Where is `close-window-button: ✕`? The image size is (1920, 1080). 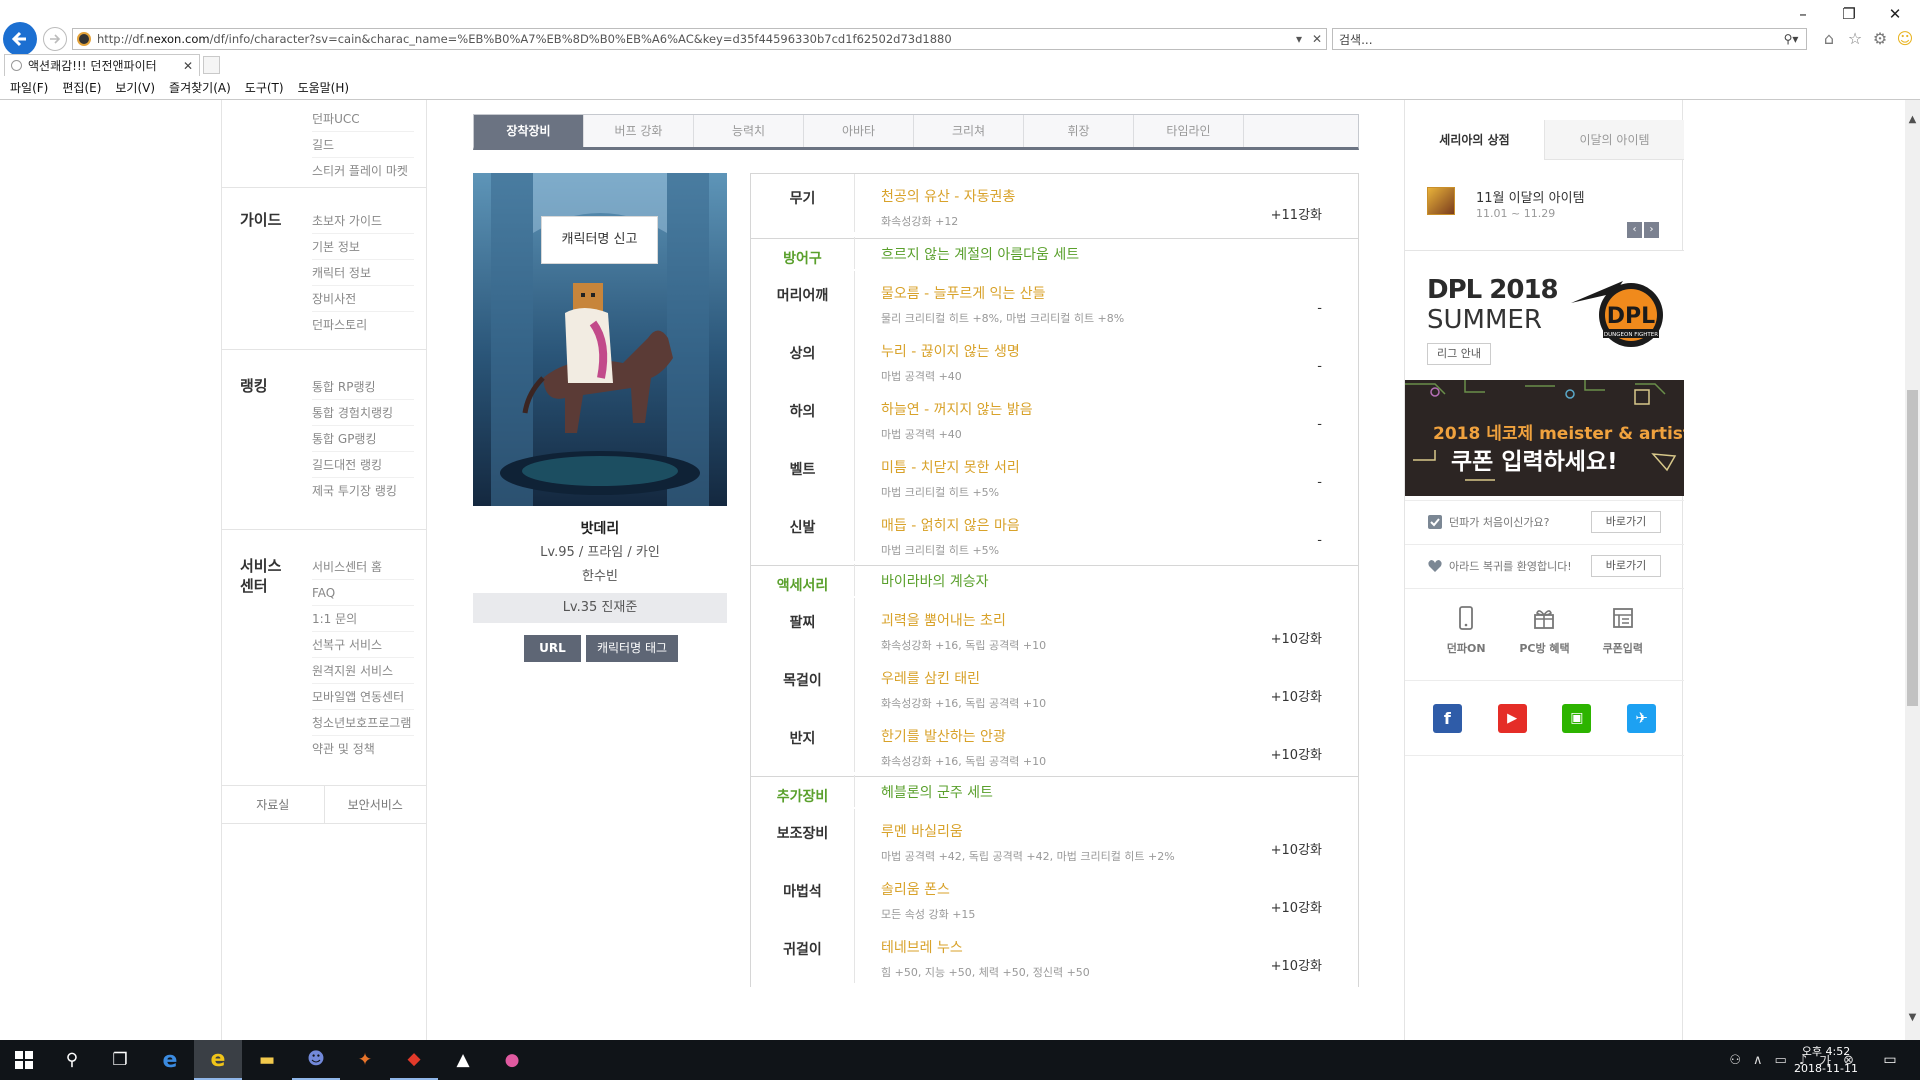 close-window-button: ✕ is located at coordinates (1895, 14).